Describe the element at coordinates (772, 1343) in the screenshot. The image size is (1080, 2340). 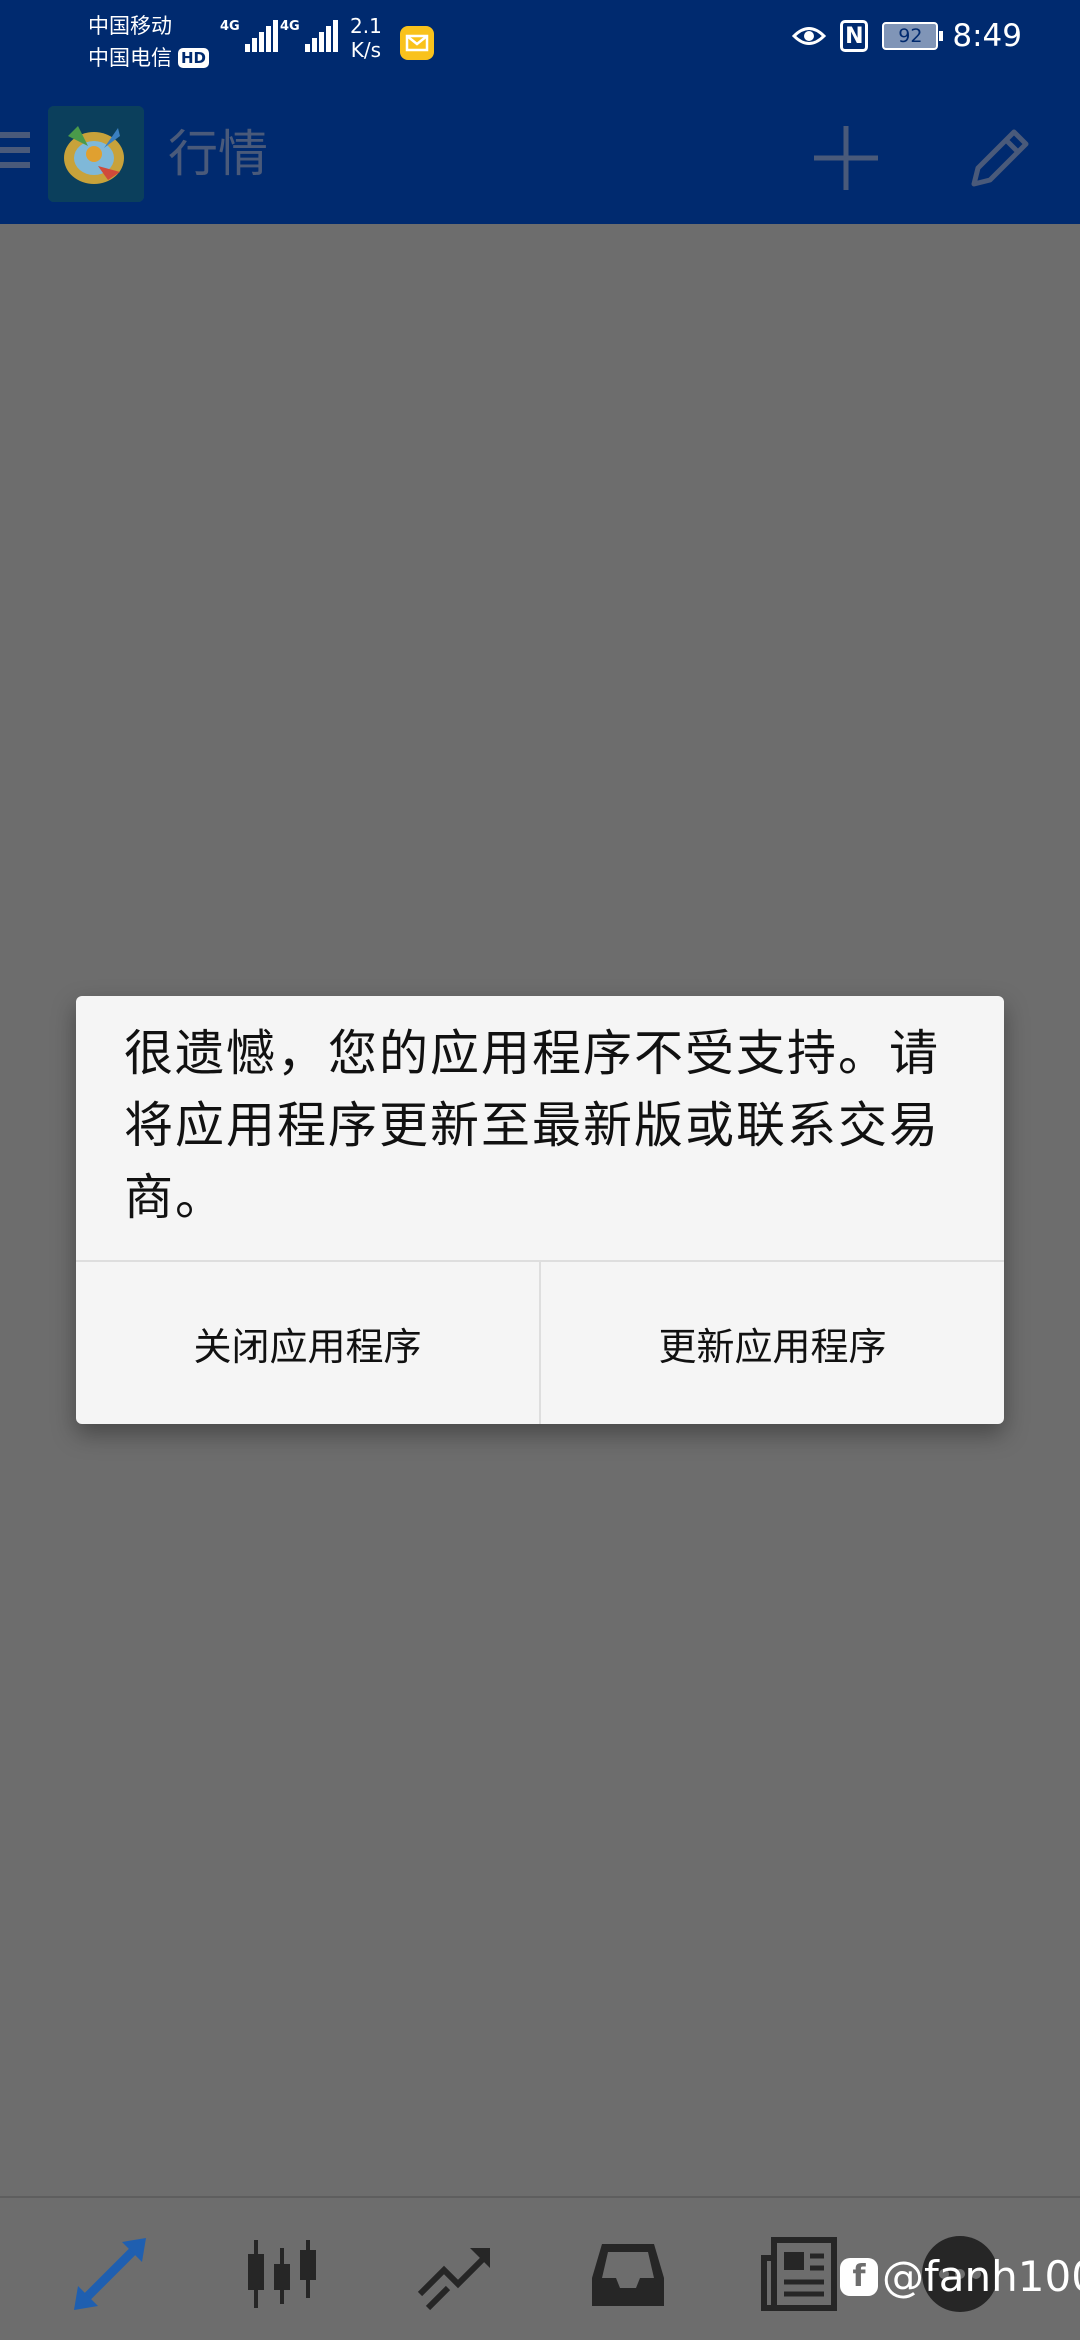
I see `update-app-button: 更新应用程序` at that location.